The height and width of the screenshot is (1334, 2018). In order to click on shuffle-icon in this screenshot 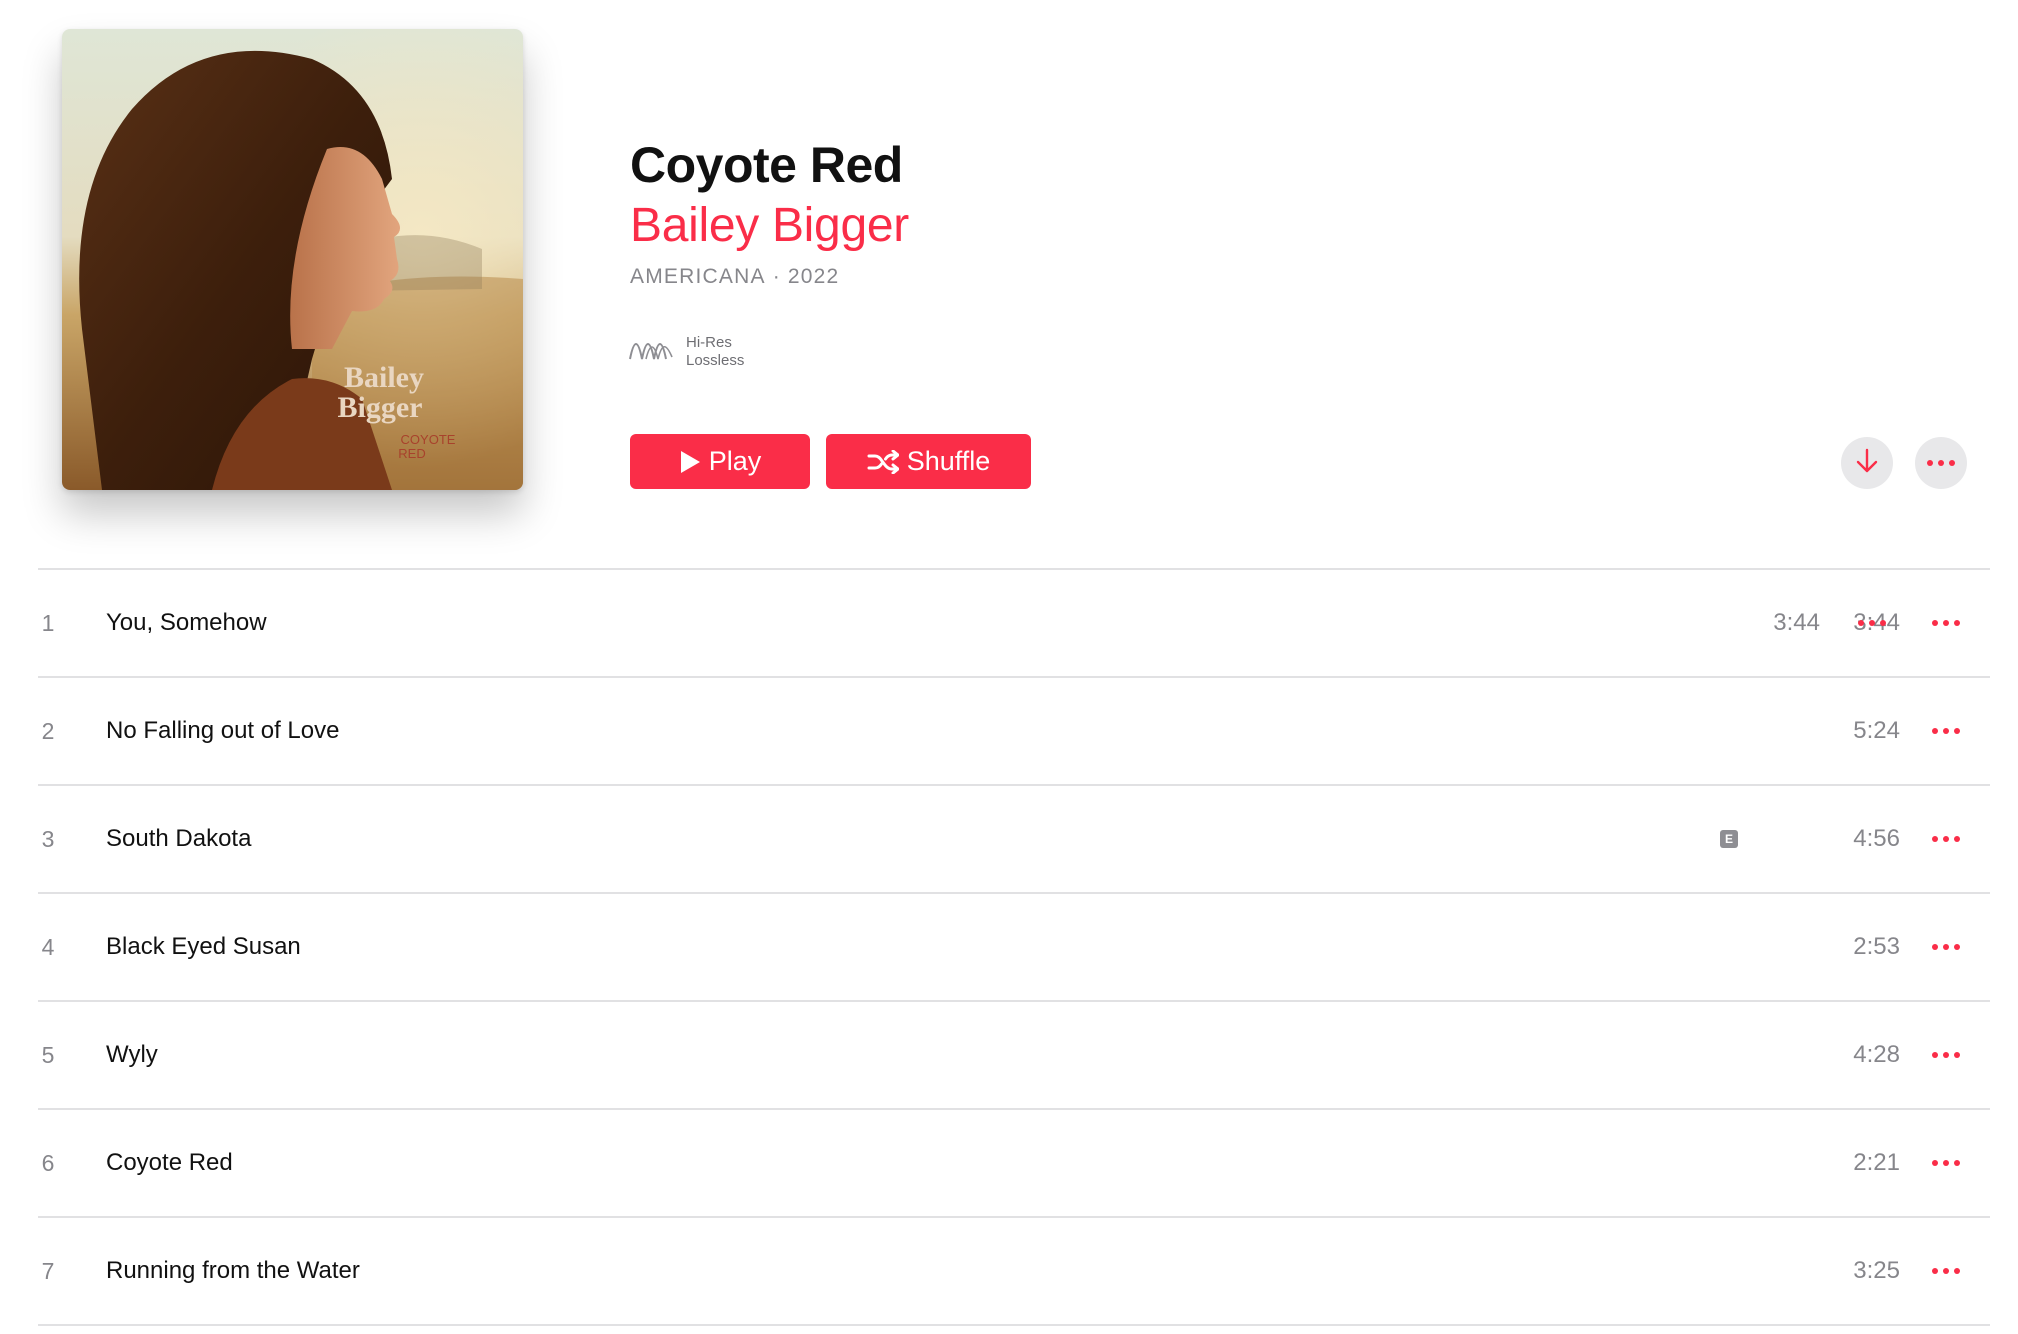, I will do `click(883, 461)`.